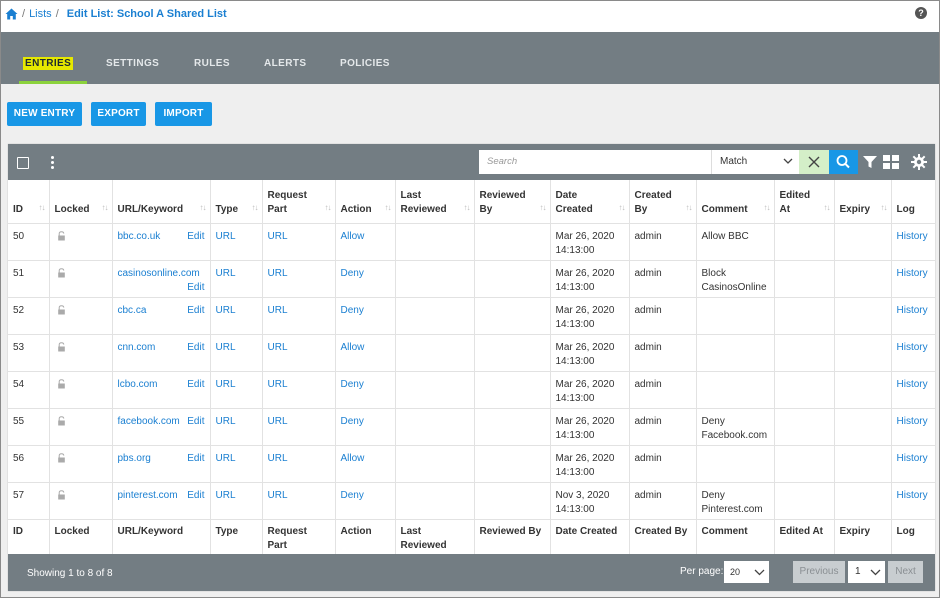  What do you see at coordinates (48, 63) in the screenshot?
I see `tab-entries: ENTRIES` at bounding box center [48, 63].